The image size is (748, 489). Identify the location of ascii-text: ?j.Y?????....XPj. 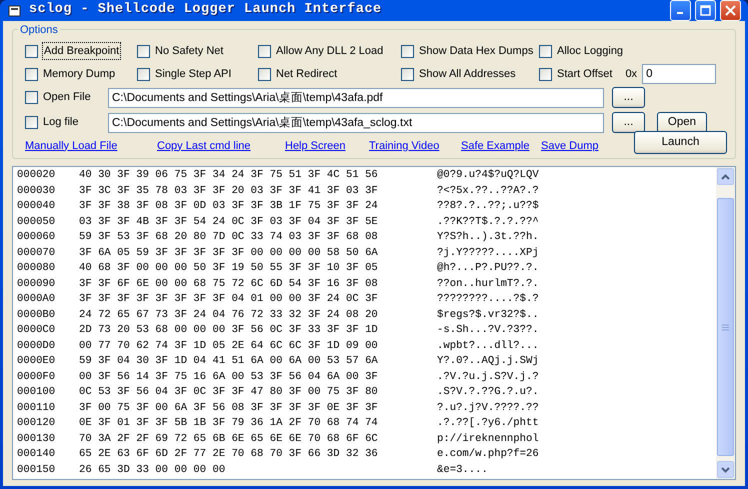
(488, 253).